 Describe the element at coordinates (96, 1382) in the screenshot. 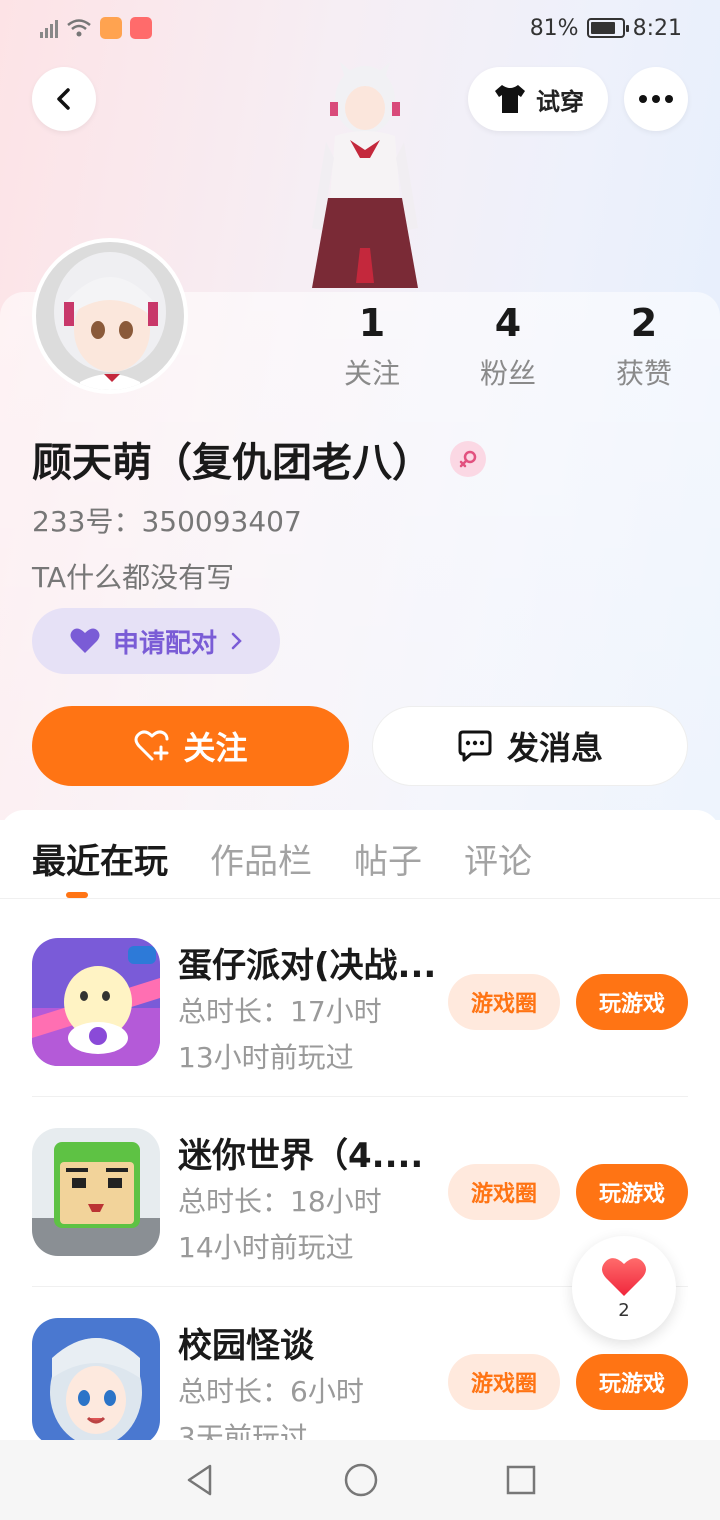

I see `game-icon-campus-ghost-stories` at that location.